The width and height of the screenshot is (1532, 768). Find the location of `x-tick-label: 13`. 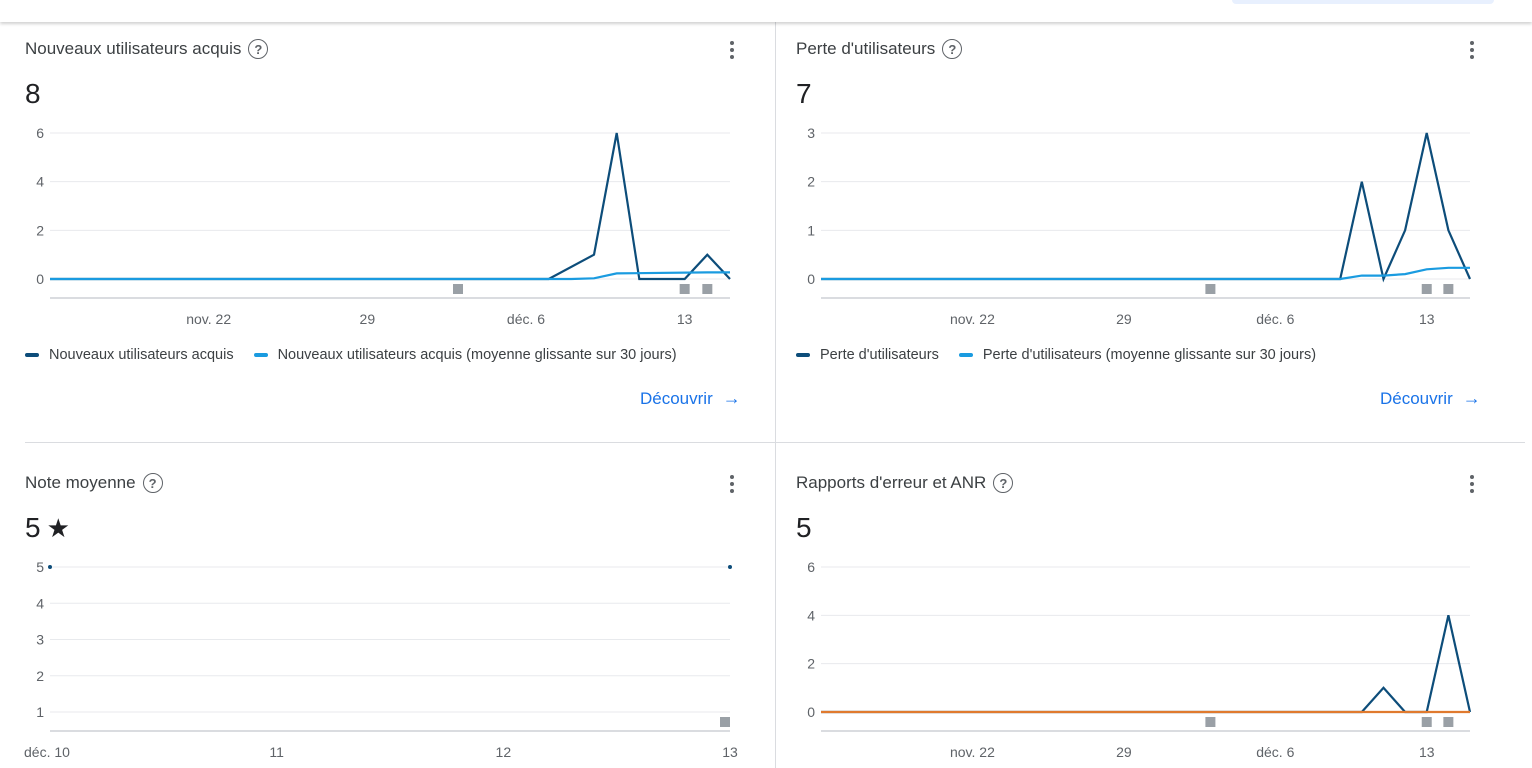

x-tick-label: 13 is located at coordinates (1427, 752).